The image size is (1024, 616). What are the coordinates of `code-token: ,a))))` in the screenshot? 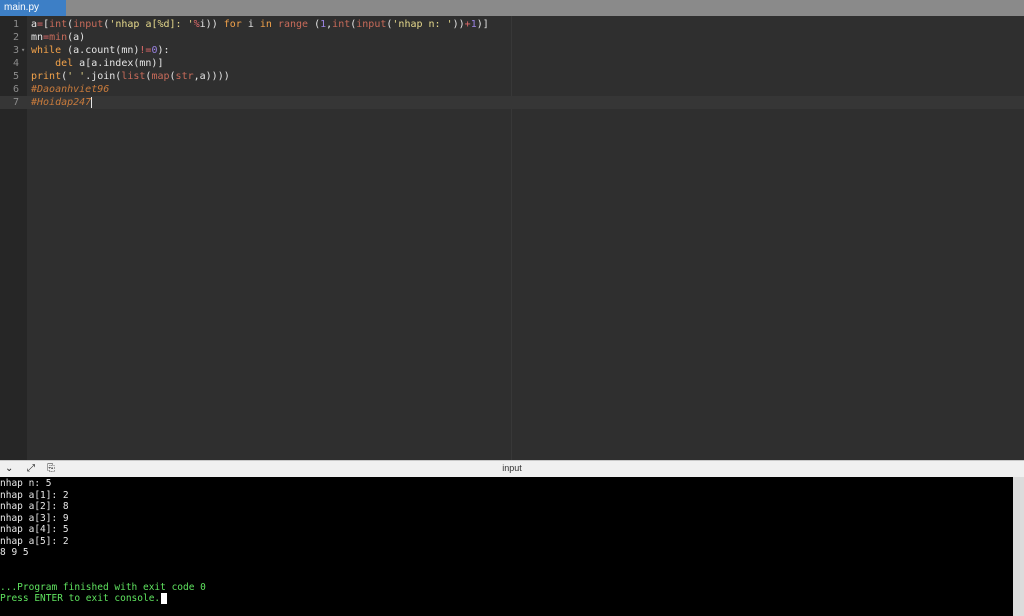 It's located at (211, 76).